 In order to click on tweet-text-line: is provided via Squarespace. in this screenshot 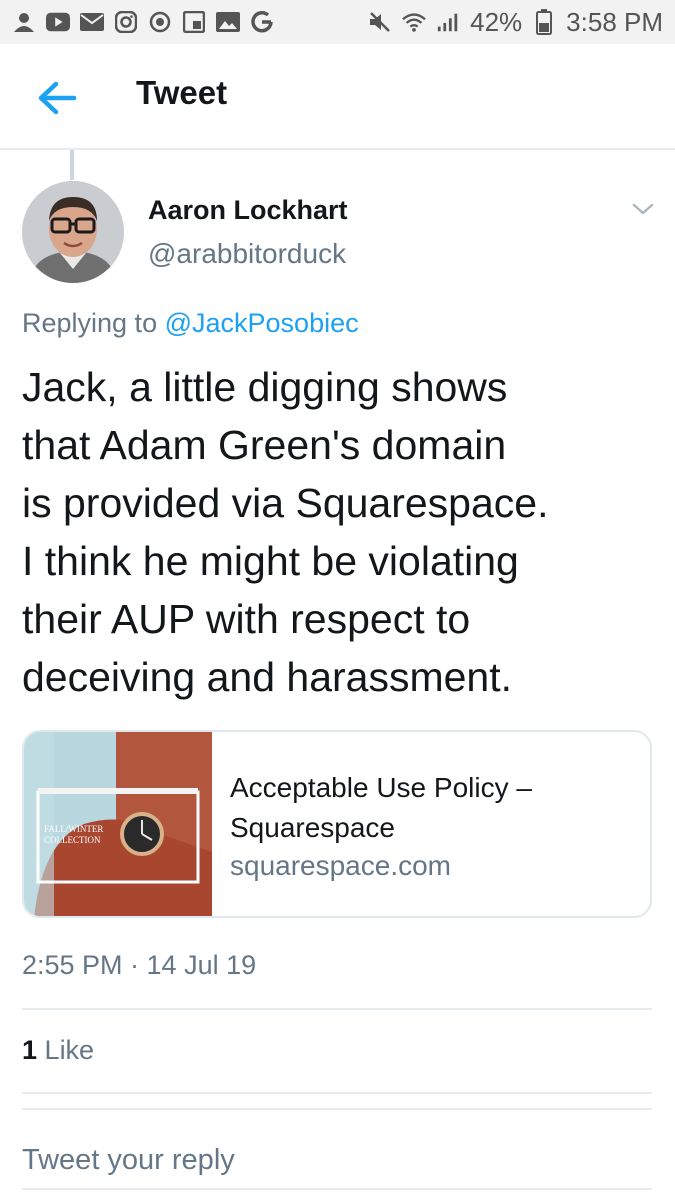, I will do `click(285, 503)`.